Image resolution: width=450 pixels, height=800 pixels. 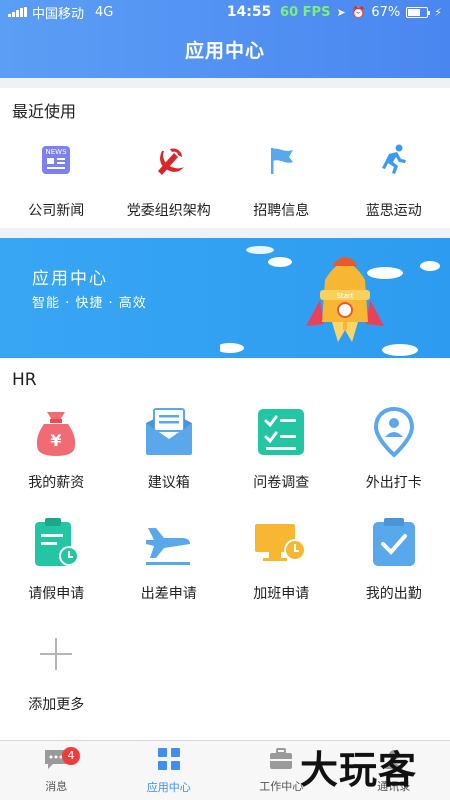 What do you see at coordinates (58, 14) in the screenshot?
I see `carrier-label: 中国移动` at bounding box center [58, 14].